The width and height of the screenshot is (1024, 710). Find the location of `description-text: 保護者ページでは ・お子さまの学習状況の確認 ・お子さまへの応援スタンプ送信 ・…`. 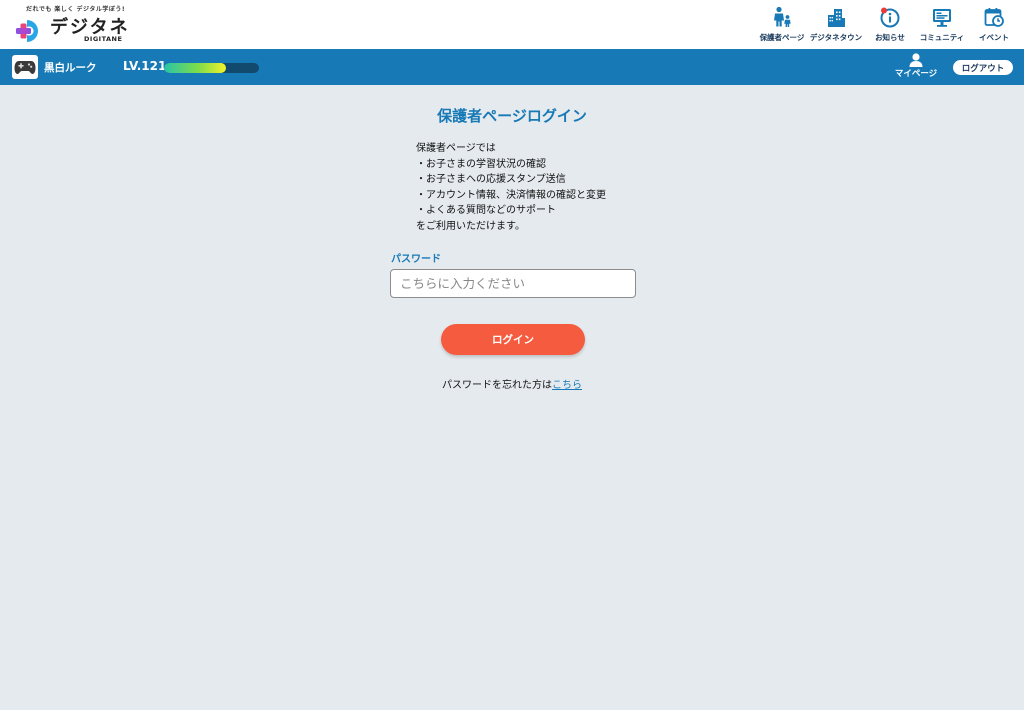

description-text: 保護者ページでは ・お子さまの学習状況の確認 ・お子さまへの応援スタンプ送信 ・… is located at coordinates (511, 188).